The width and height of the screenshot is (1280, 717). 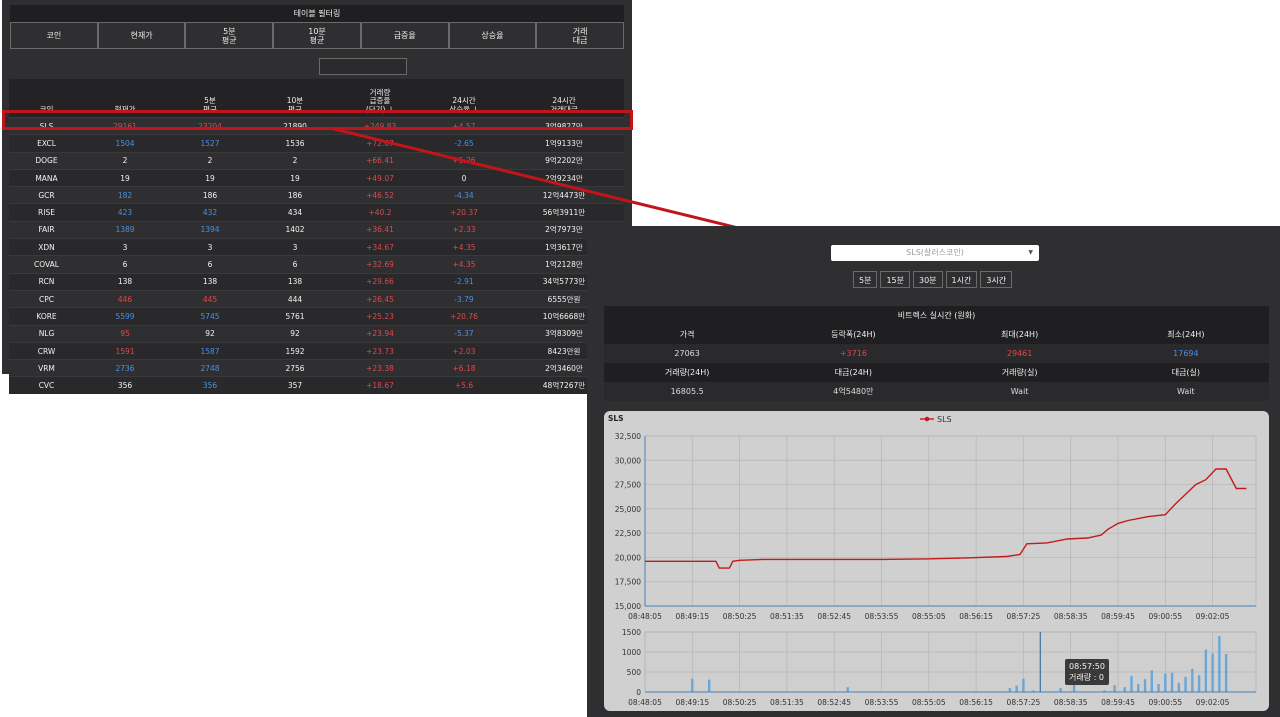 I want to click on x-tick-label: 08:59:45, so click(x=1118, y=616).